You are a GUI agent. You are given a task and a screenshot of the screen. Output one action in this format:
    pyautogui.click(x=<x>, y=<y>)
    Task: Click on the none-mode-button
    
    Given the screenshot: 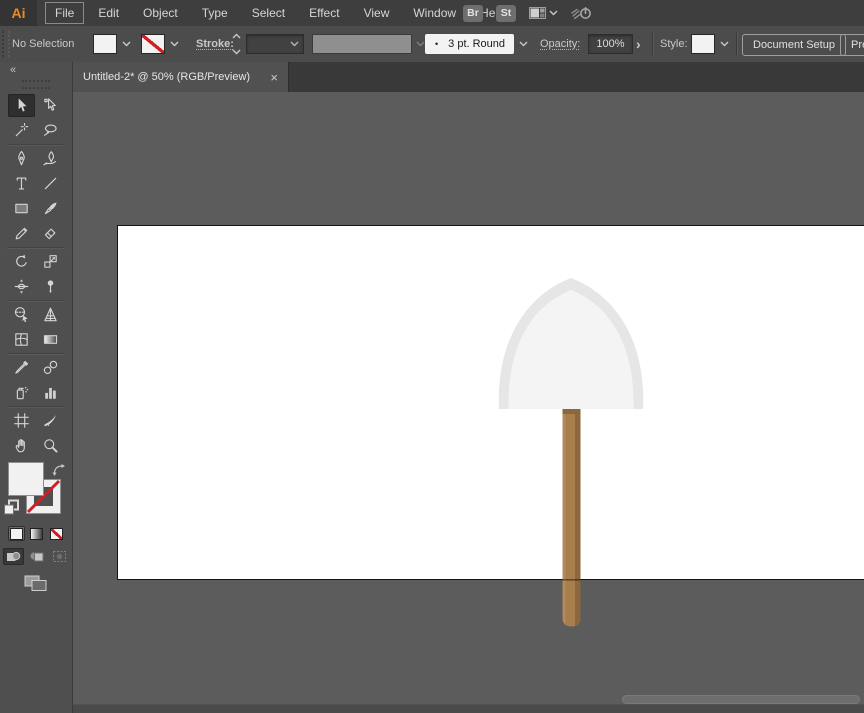 What is the action you would take?
    pyautogui.click(x=56, y=533)
    